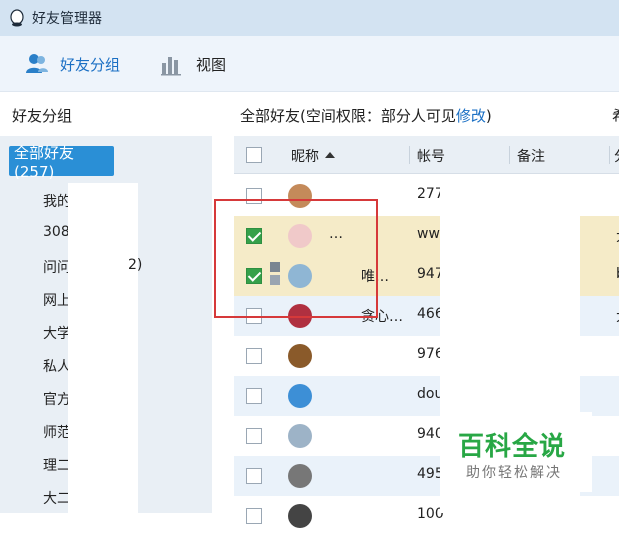 This screenshot has width=619, height=536. What do you see at coordinates (57, 201) in the screenshot?
I see `group-item: 我的` at bounding box center [57, 201].